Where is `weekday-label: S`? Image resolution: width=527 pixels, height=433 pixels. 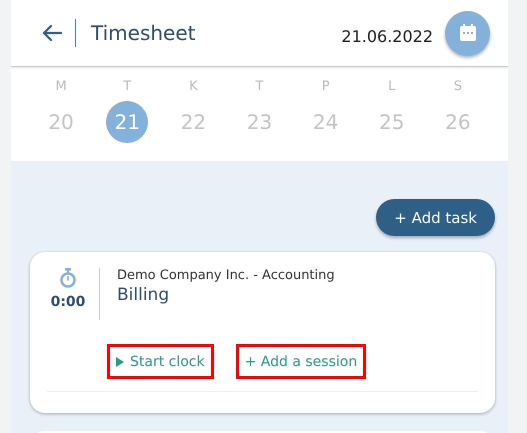 weekday-label: S is located at coordinates (458, 87).